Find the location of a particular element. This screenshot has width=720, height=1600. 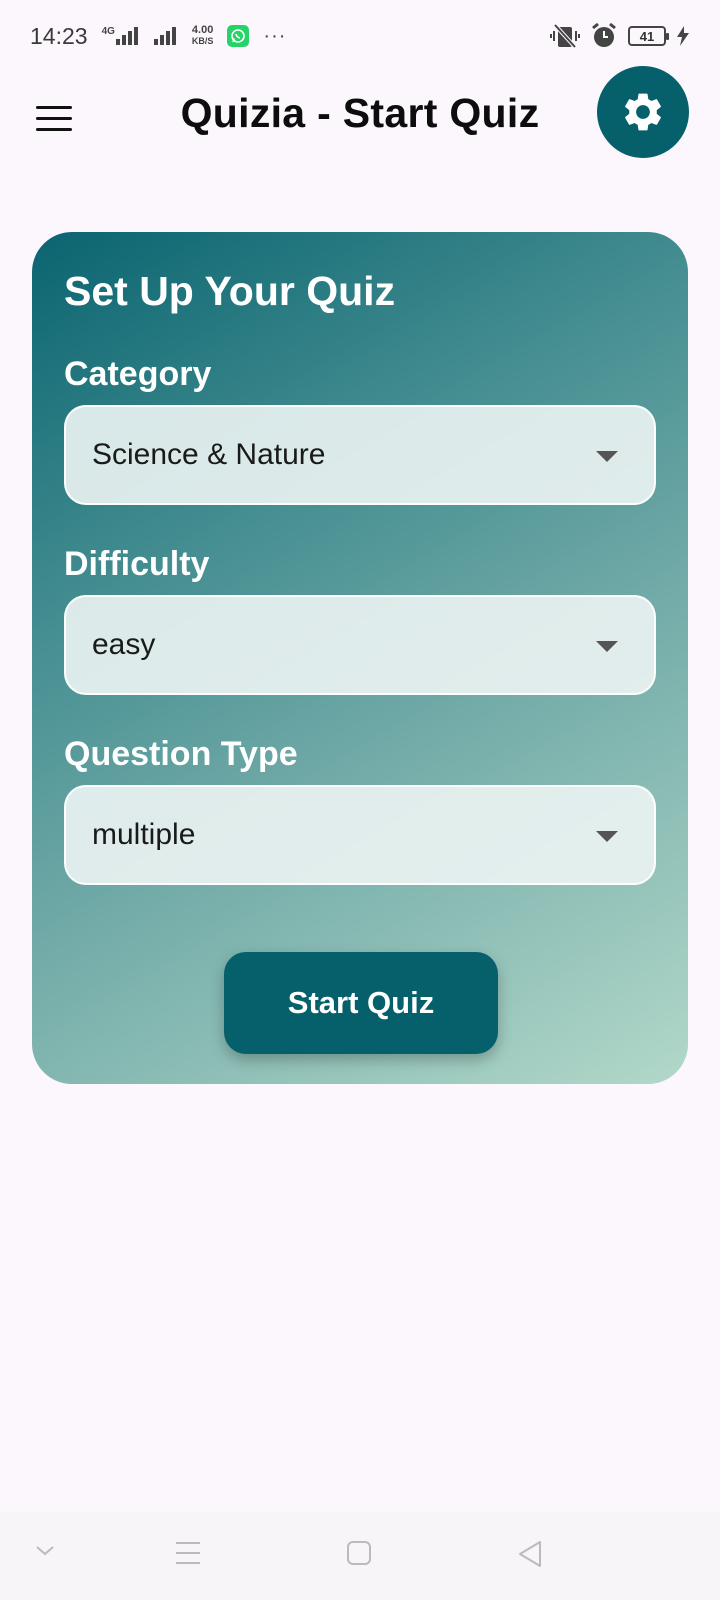

battery-level: 41 is located at coordinates (647, 36).